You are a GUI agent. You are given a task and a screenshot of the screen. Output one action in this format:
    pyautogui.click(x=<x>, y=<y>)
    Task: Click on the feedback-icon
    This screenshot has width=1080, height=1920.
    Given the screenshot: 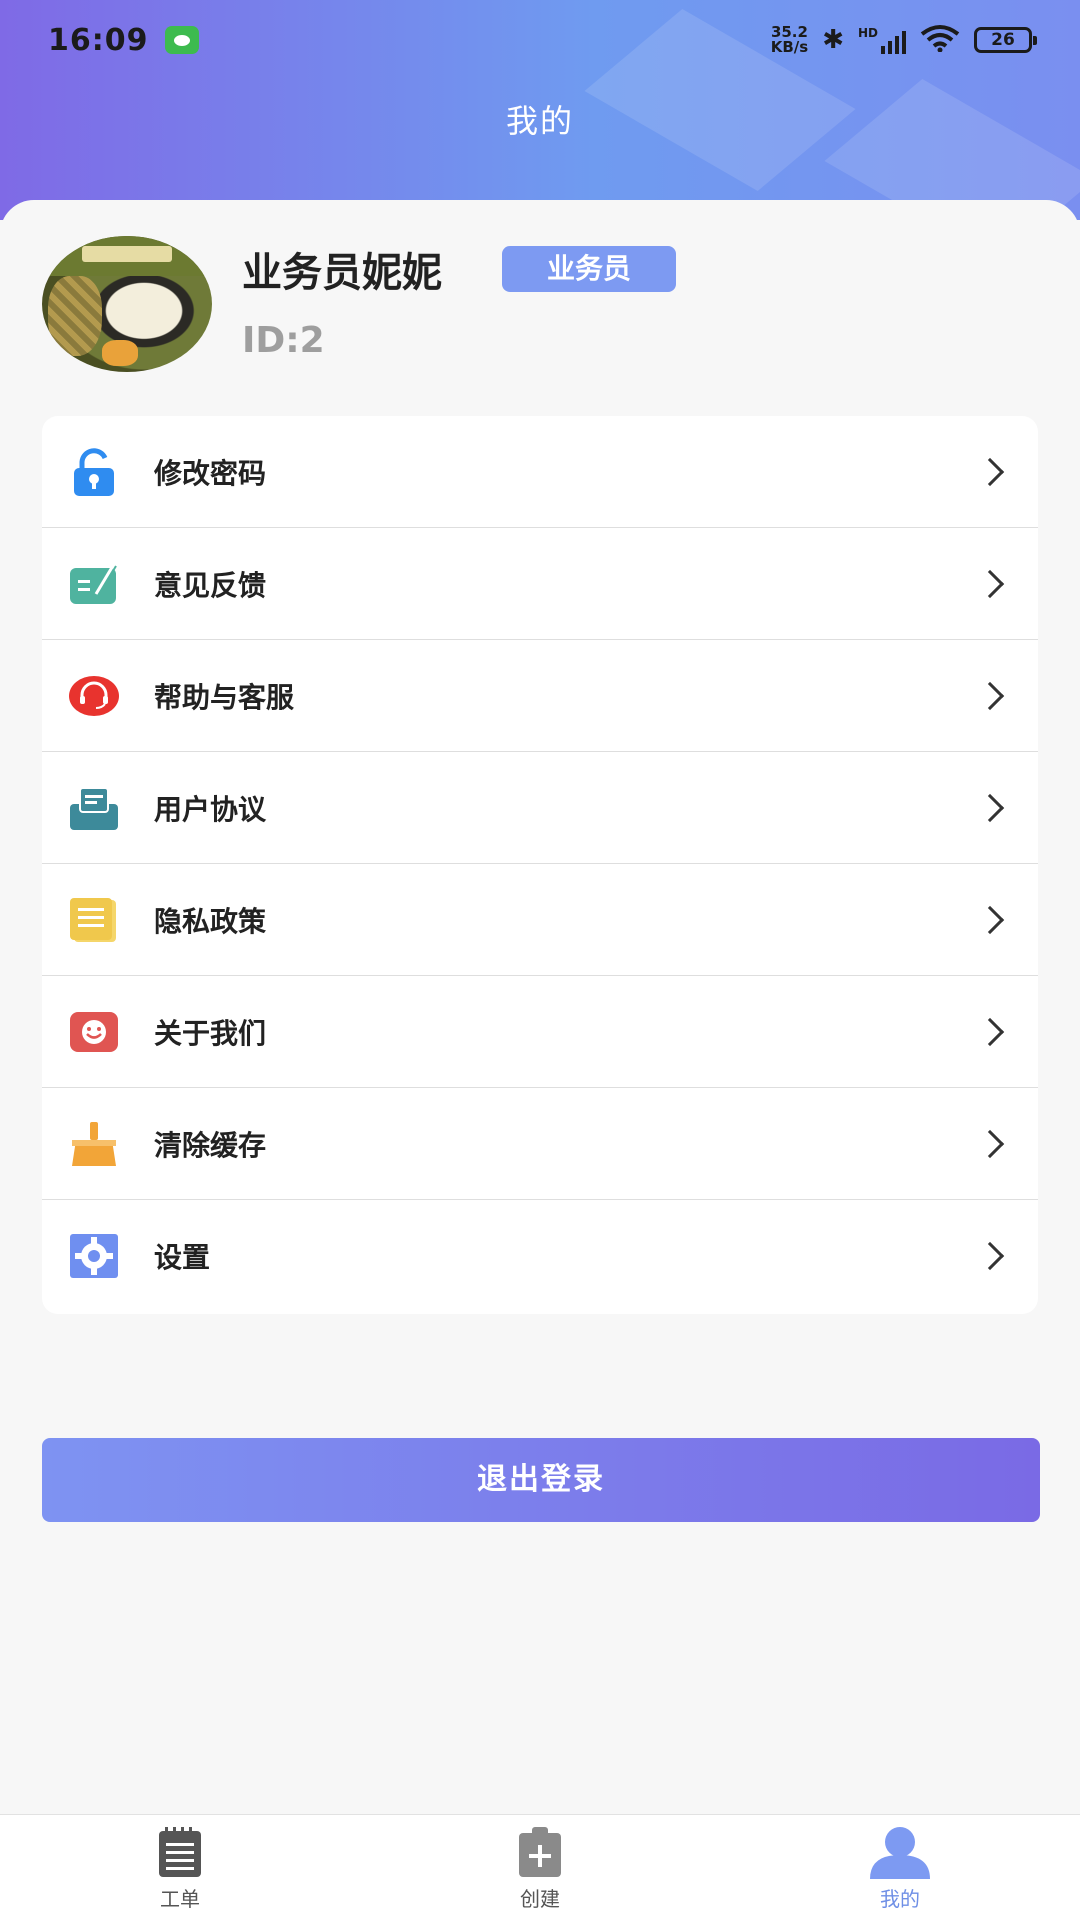 What is the action you would take?
    pyautogui.click(x=94, y=584)
    